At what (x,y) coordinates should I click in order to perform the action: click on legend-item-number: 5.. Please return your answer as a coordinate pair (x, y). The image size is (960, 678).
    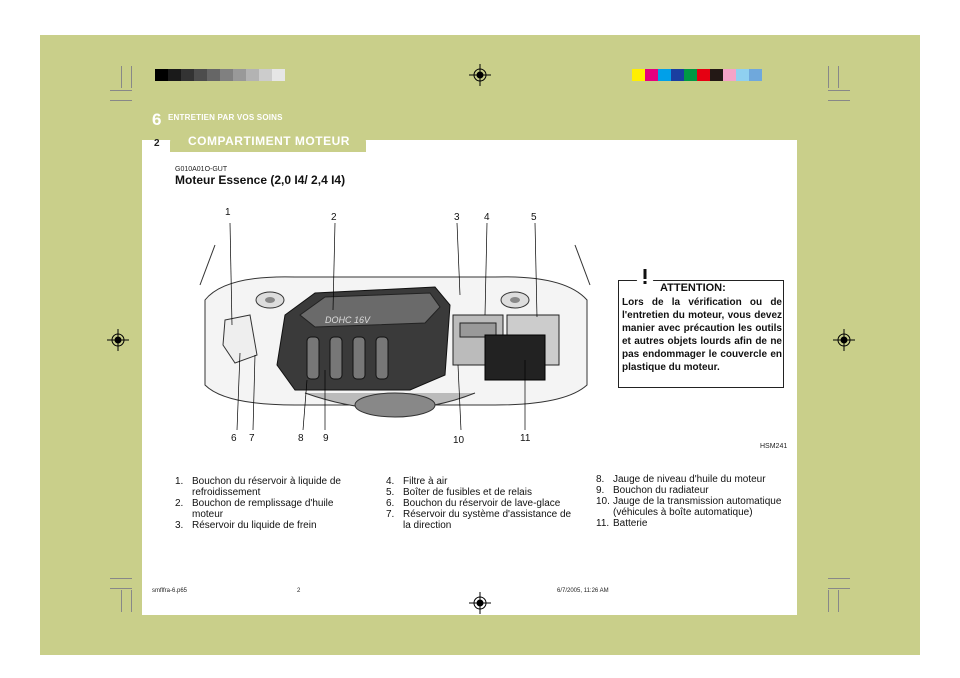
    Looking at the image, I should click on (390, 492).